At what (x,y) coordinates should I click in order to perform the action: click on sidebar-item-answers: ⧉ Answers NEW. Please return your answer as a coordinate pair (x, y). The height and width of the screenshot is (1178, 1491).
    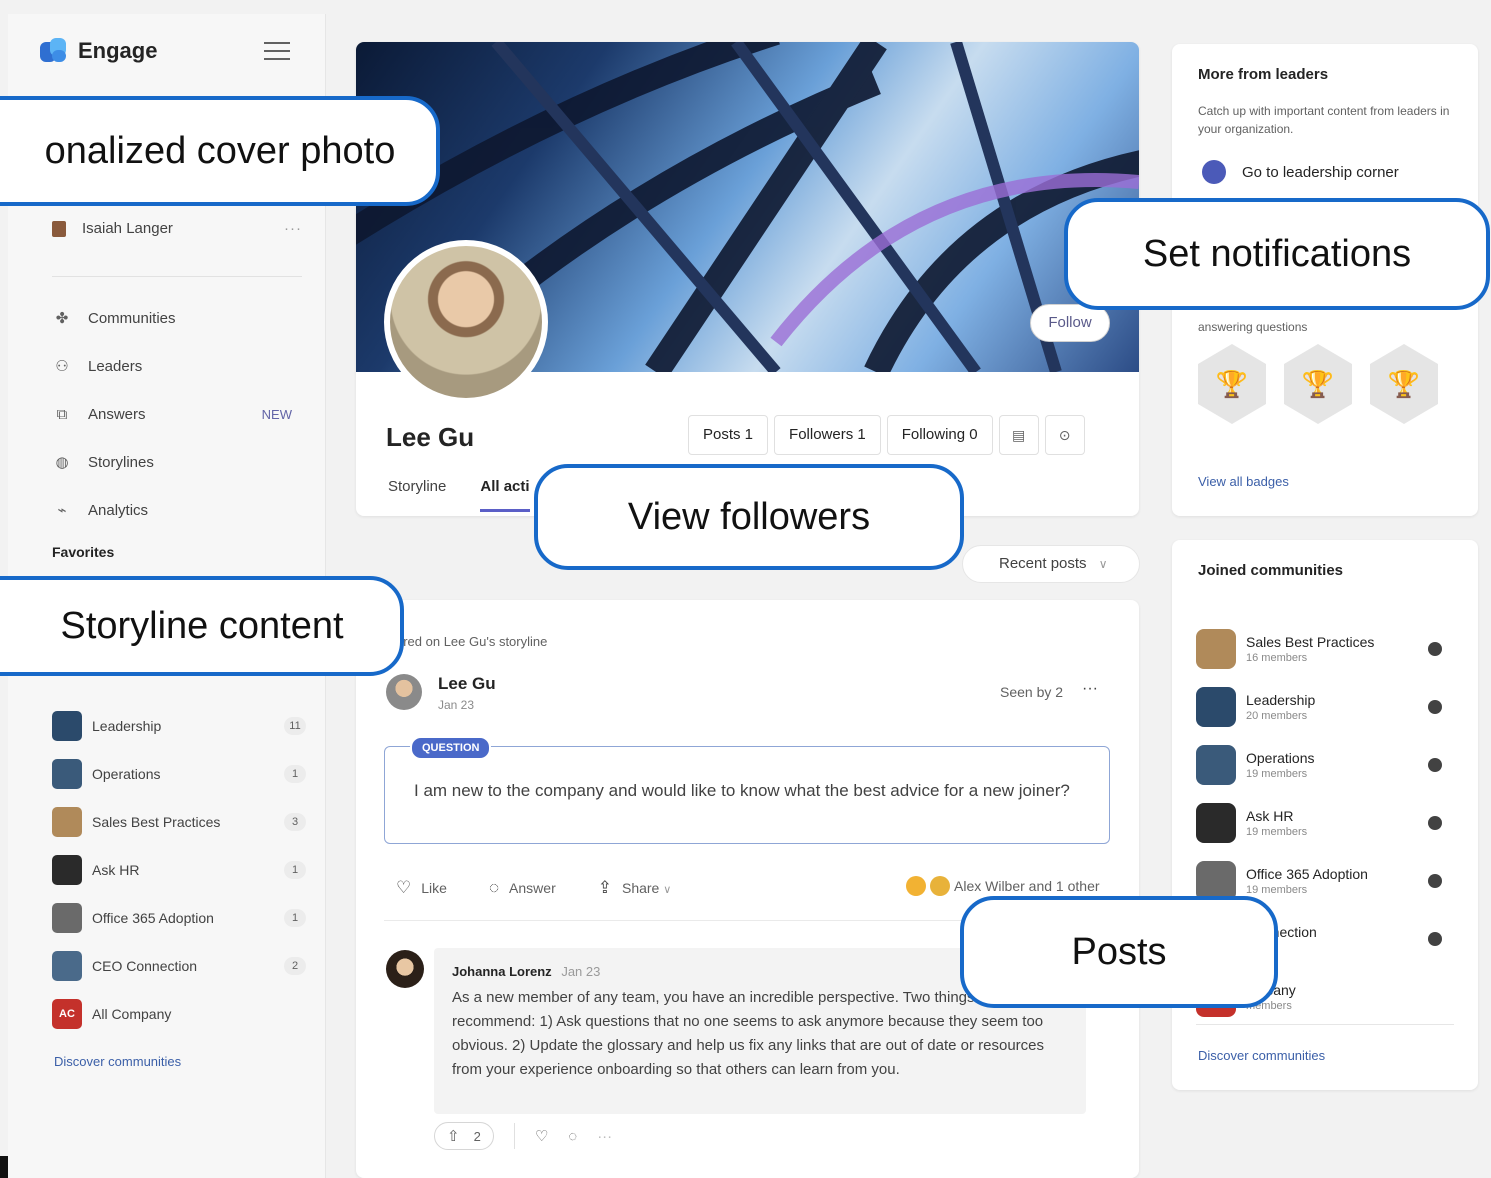
    Looking at the image, I should click on (177, 414).